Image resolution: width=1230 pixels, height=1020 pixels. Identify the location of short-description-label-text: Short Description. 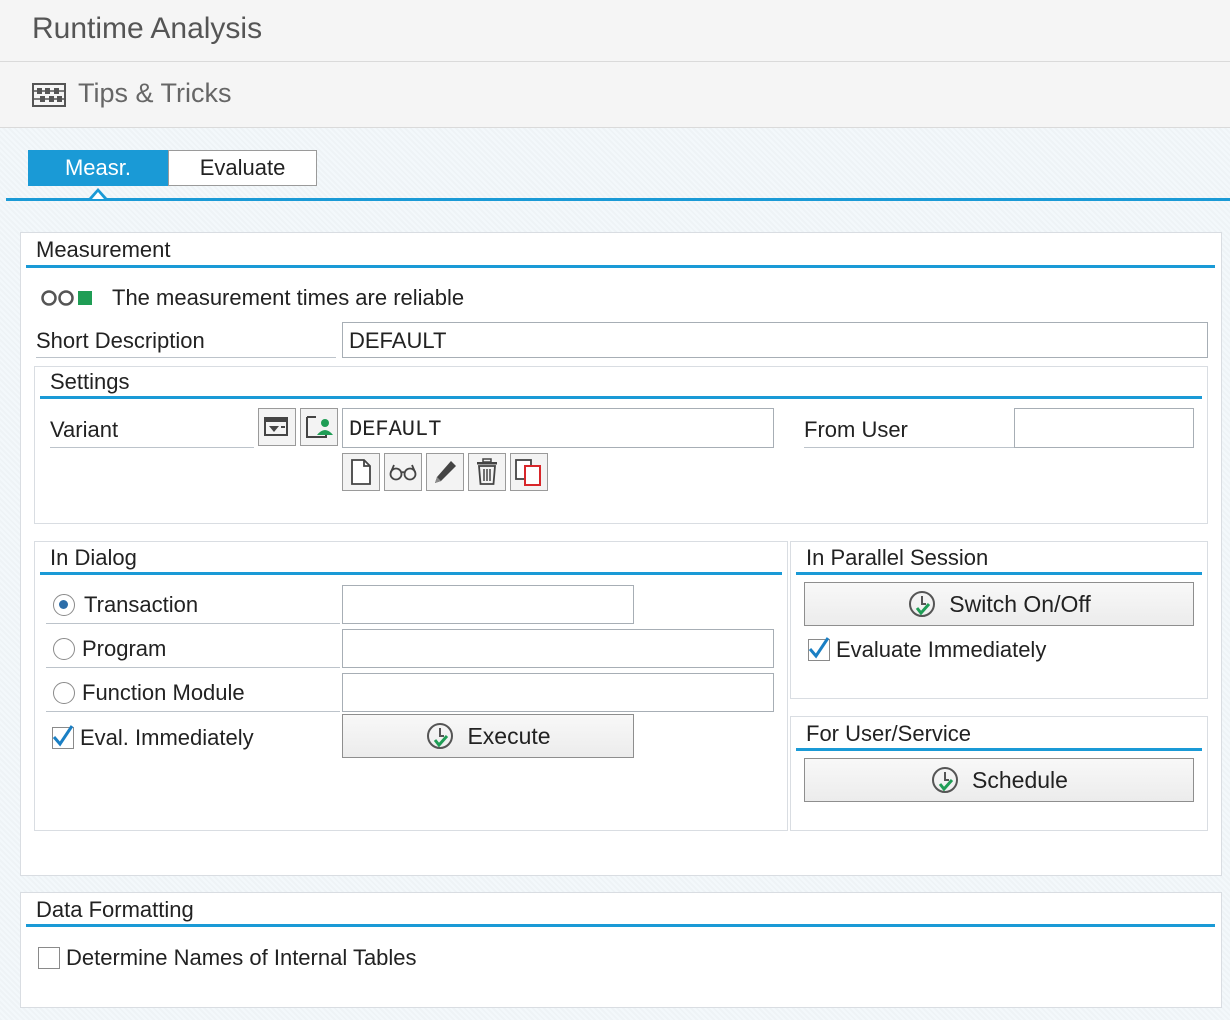
(120, 340).